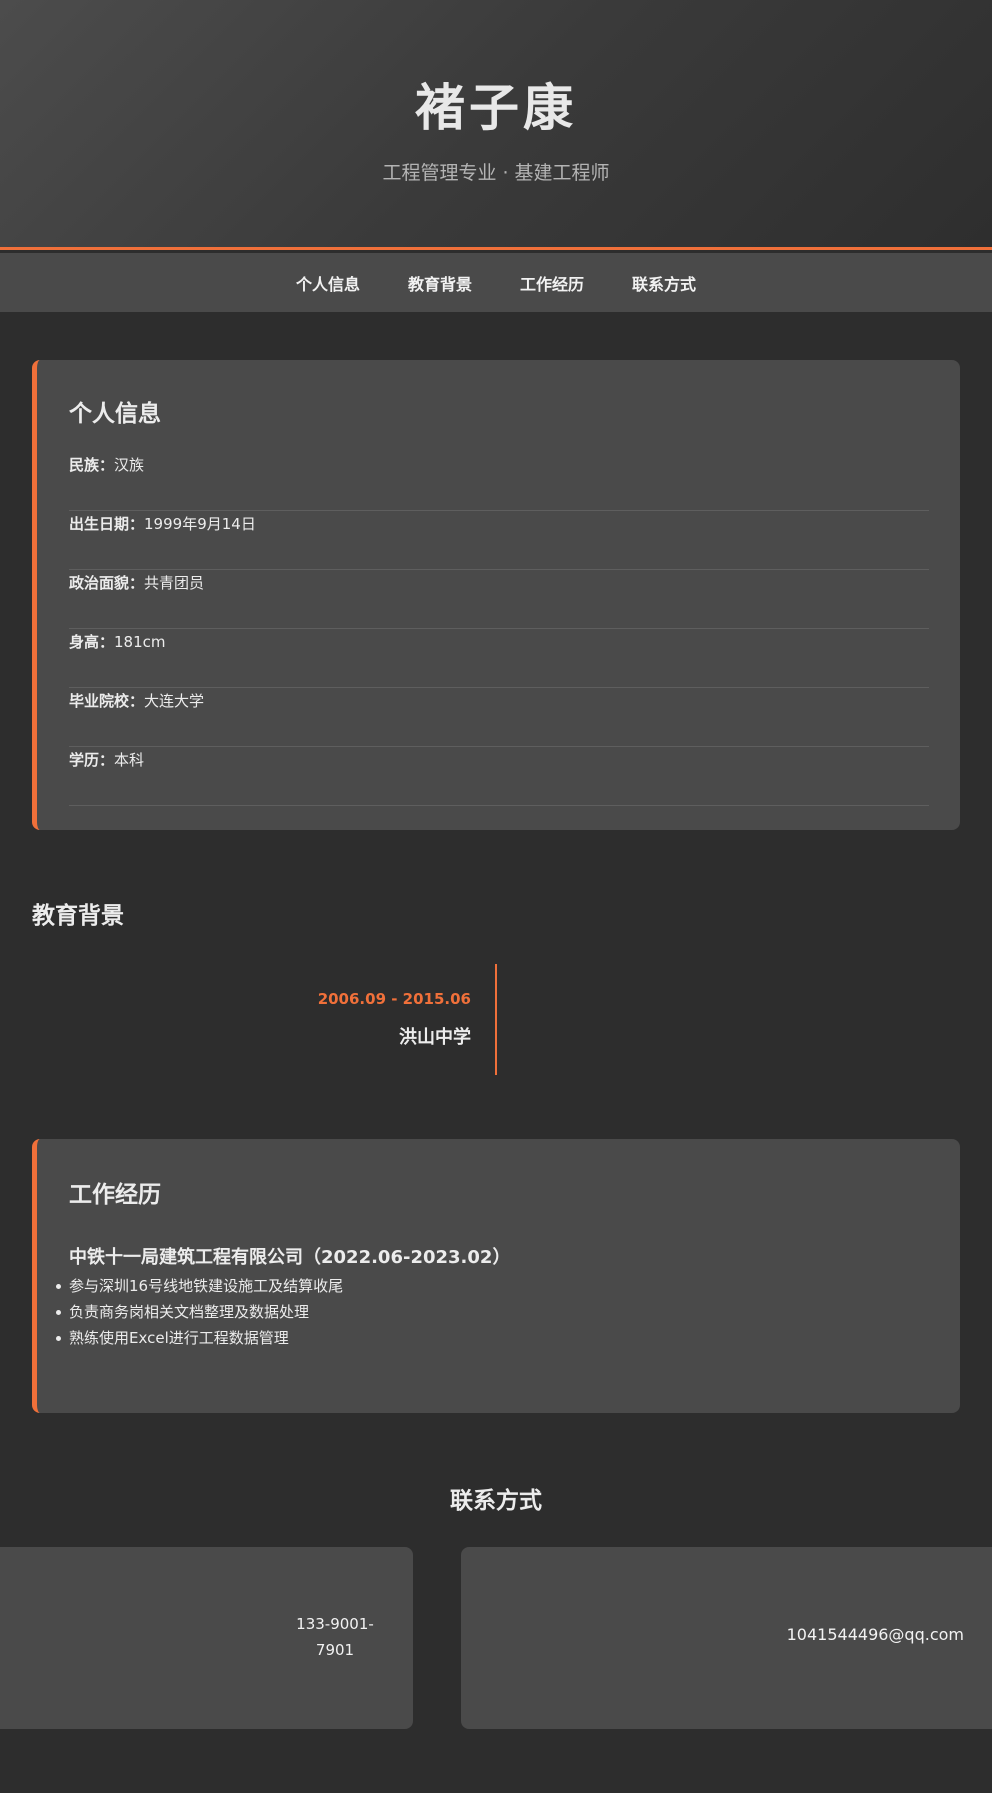  What do you see at coordinates (499, 599) in the screenshot?
I see `info-row-political-status: 政治面貌：共青团员` at bounding box center [499, 599].